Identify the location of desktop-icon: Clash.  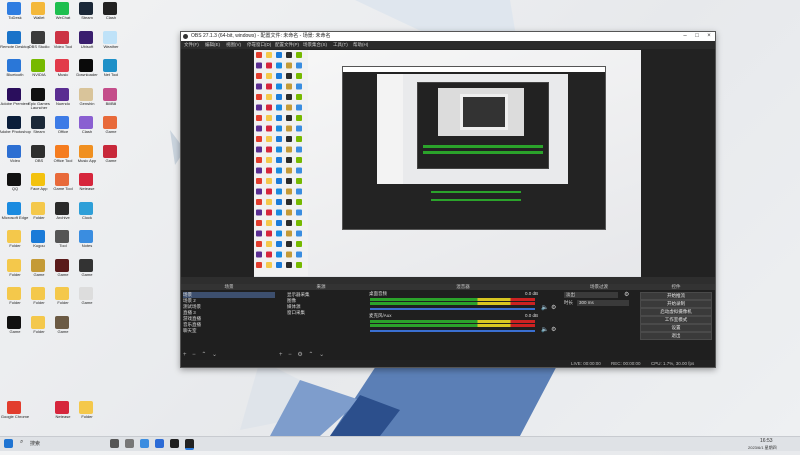
(111, 14).